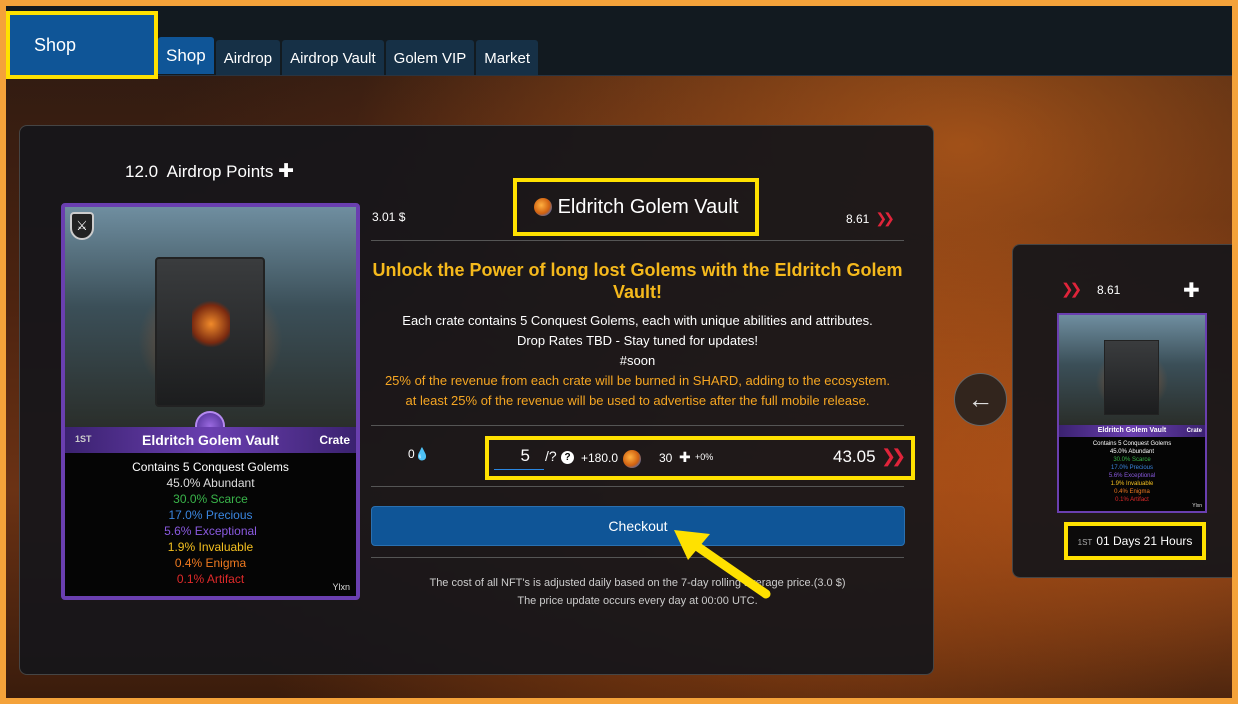  I want to click on airdrop-points: 12.0 Airdrop Points ✚, so click(209, 171).